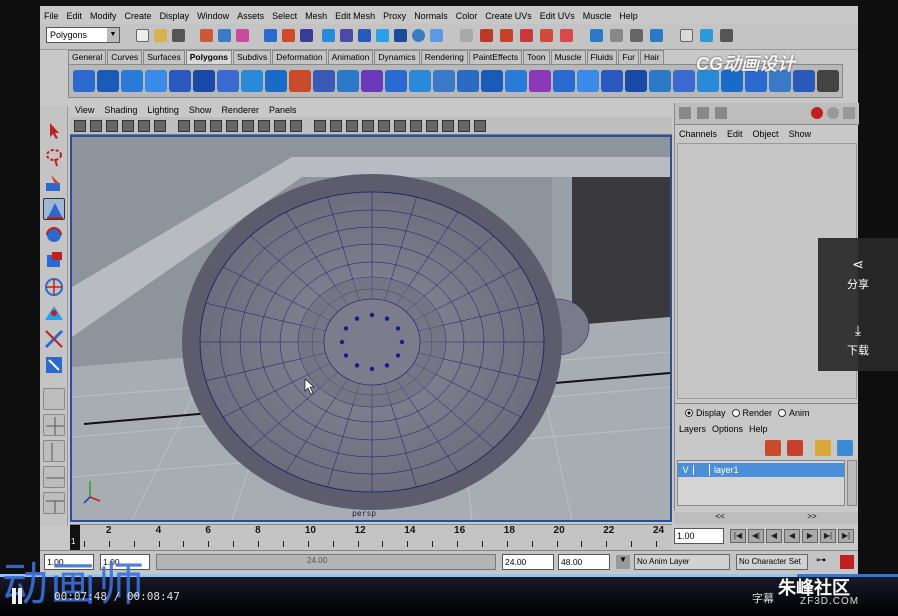 This screenshot has width=898, height=616. I want to click on menu-create-uvs: Create UVs, so click(508, 16).